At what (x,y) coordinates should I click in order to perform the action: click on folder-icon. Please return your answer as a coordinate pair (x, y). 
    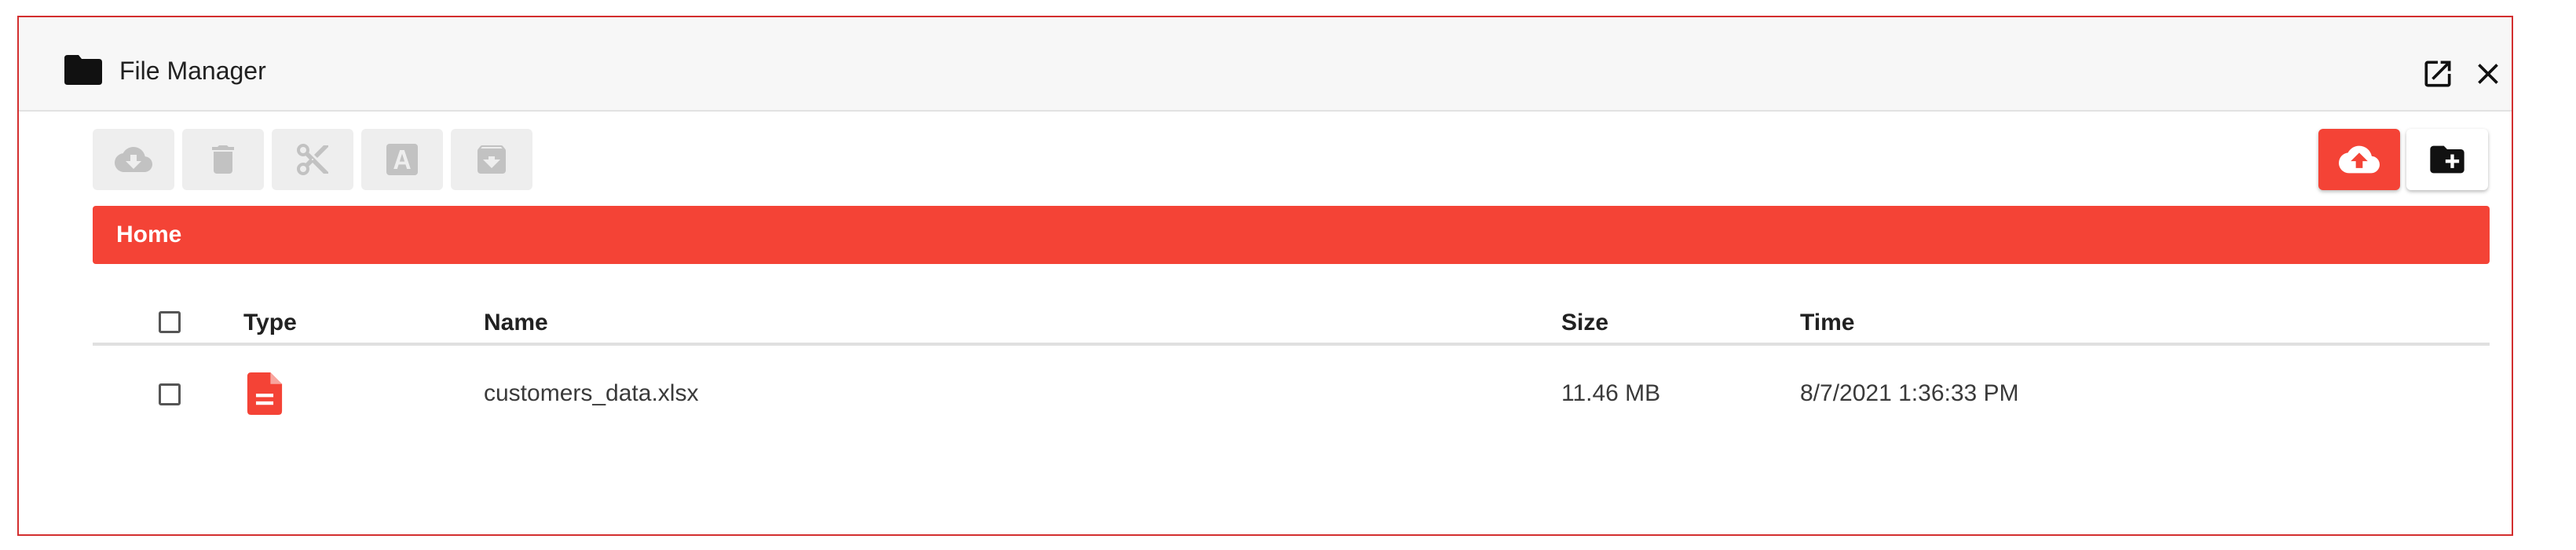
    Looking at the image, I should click on (83, 70).